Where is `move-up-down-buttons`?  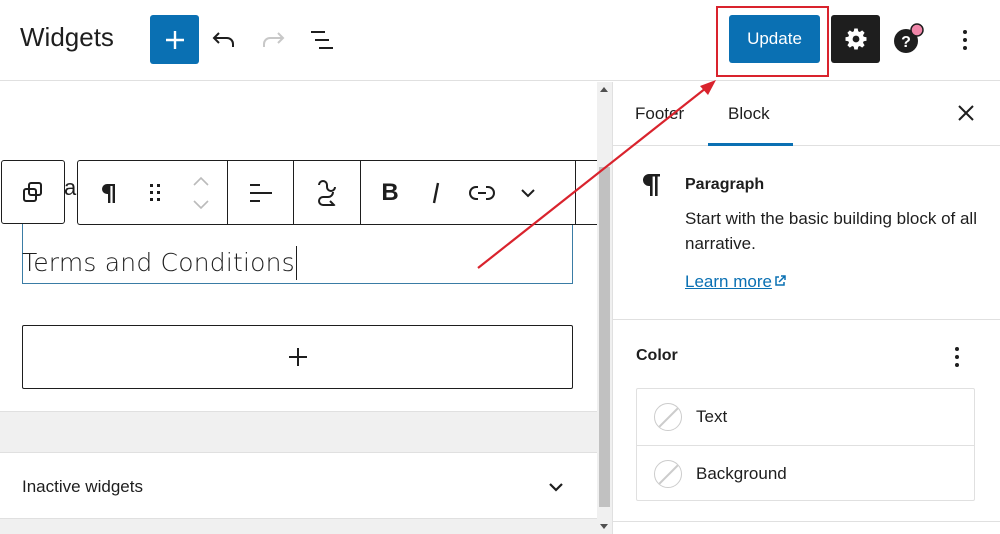 move-up-down-buttons is located at coordinates (201, 192).